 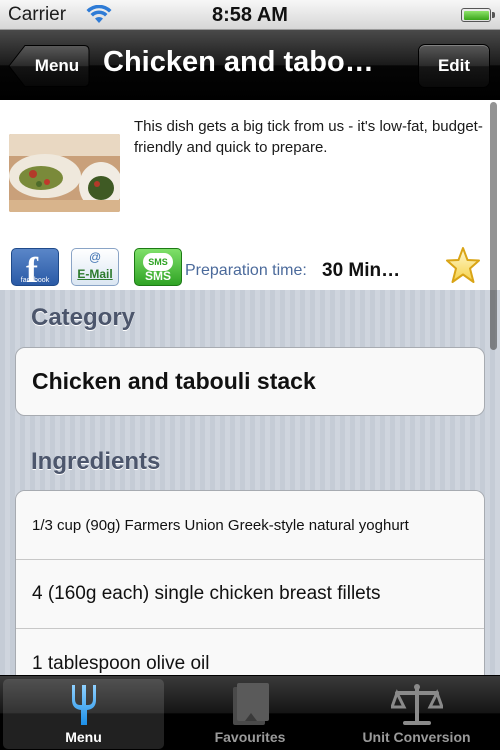 I want to click on status-bar: Carrier 8:58 AM, so click(x=250, y=15).